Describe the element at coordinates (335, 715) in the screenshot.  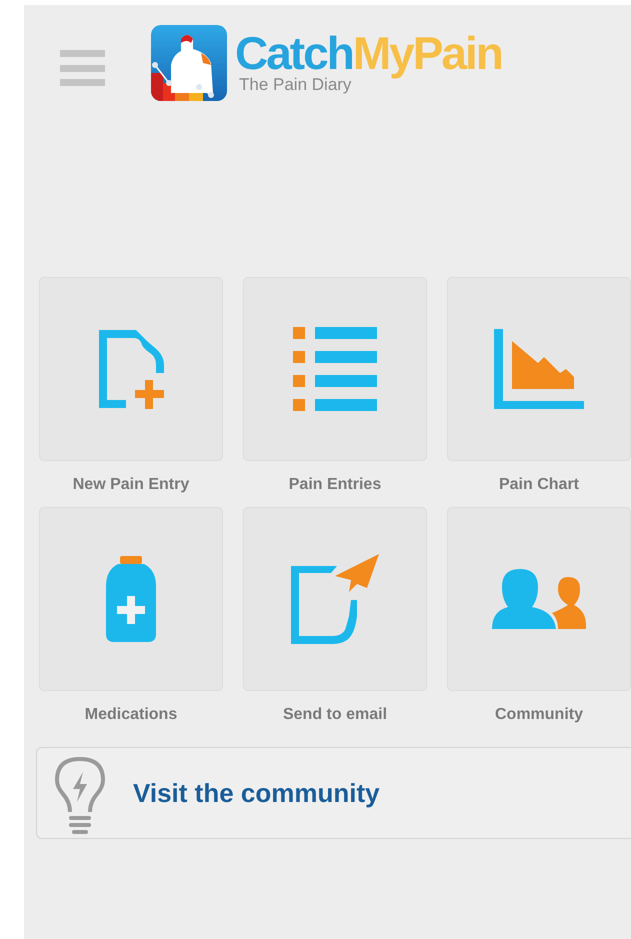
I see `tile-label: Send to email` at that location.